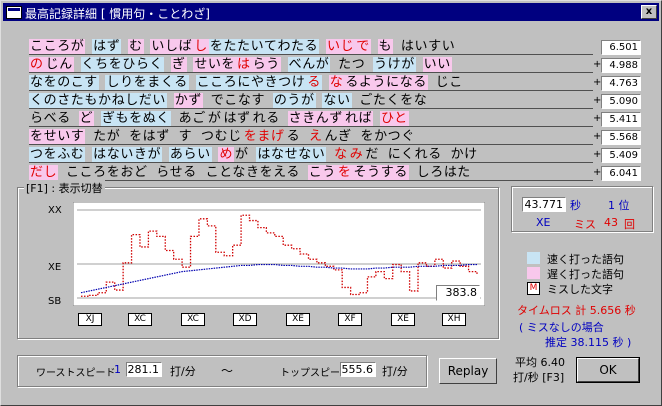 The height and width of the screenshot is (406, 662). I want to click on phrase: る, so click(293, 136).